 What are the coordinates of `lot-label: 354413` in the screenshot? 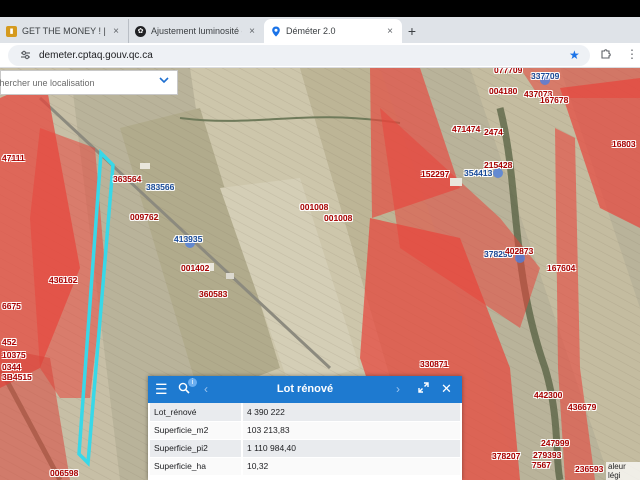 It's located at (478, 173).